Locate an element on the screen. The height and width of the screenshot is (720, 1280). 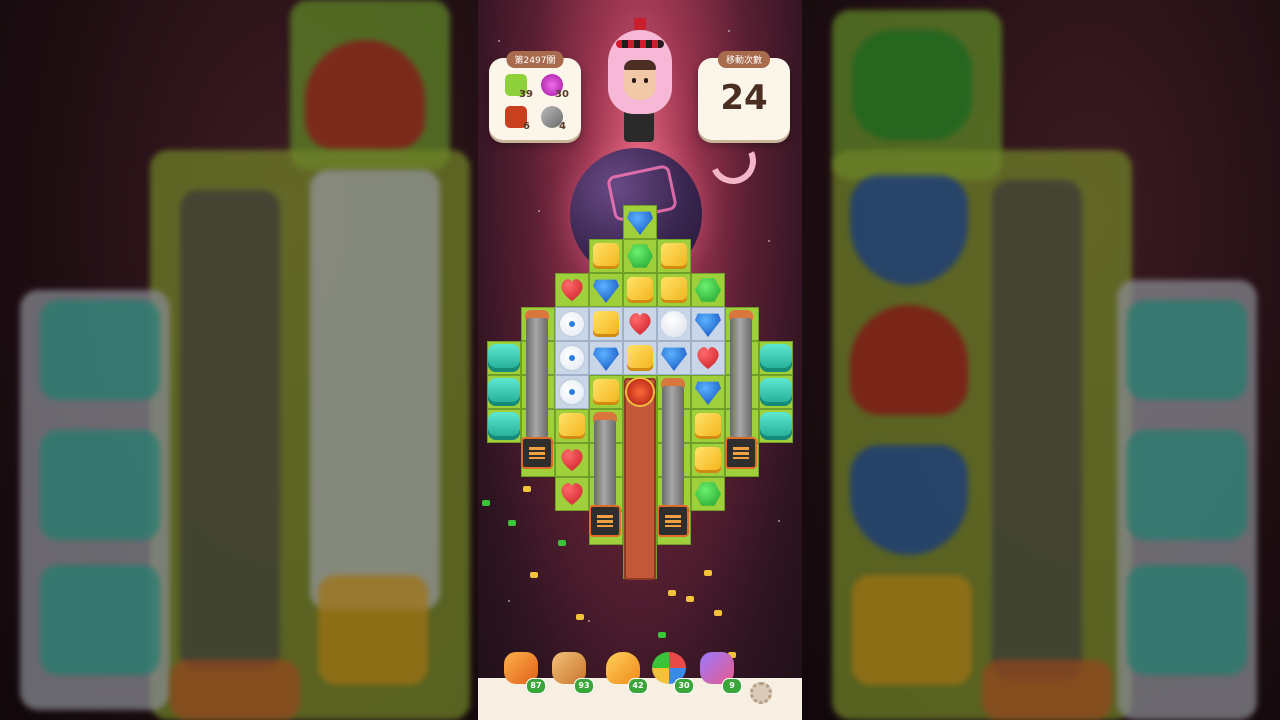
gear-icon is located at coordinates (761, 693).